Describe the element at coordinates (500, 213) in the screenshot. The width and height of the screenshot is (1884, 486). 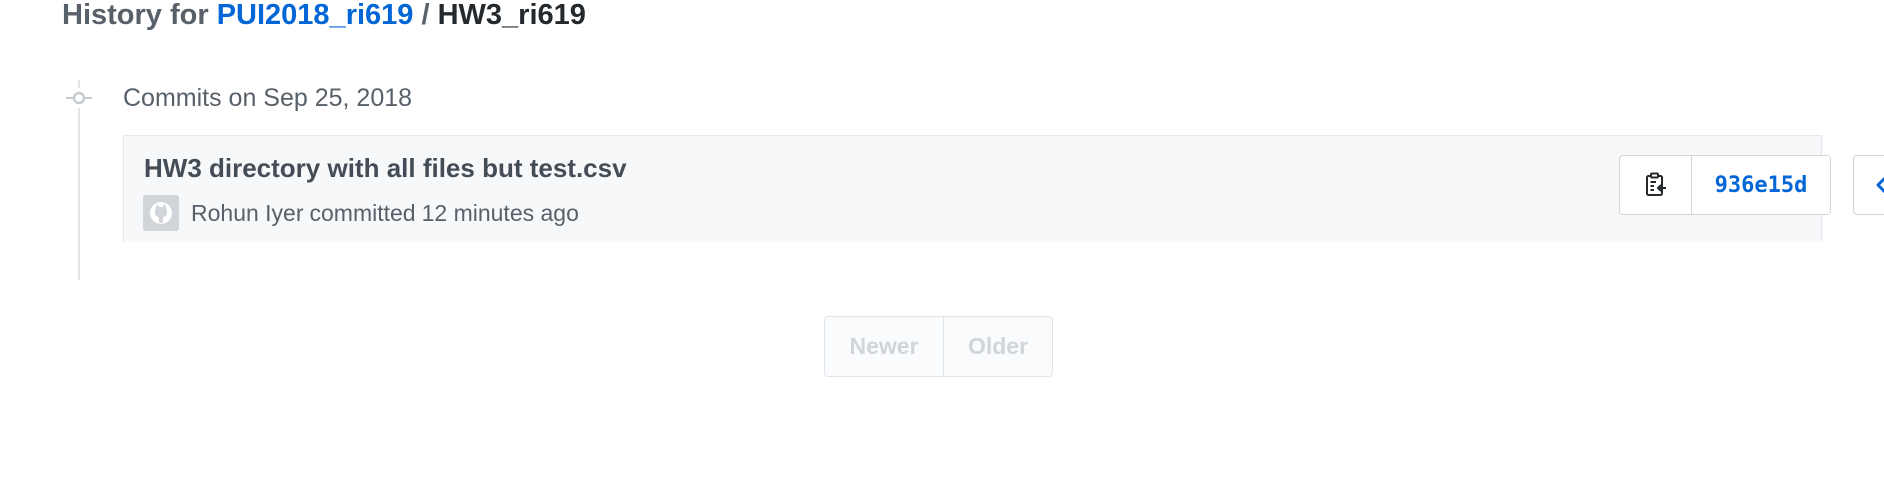
I see `commit-time: 12 minutes ago` at that location.